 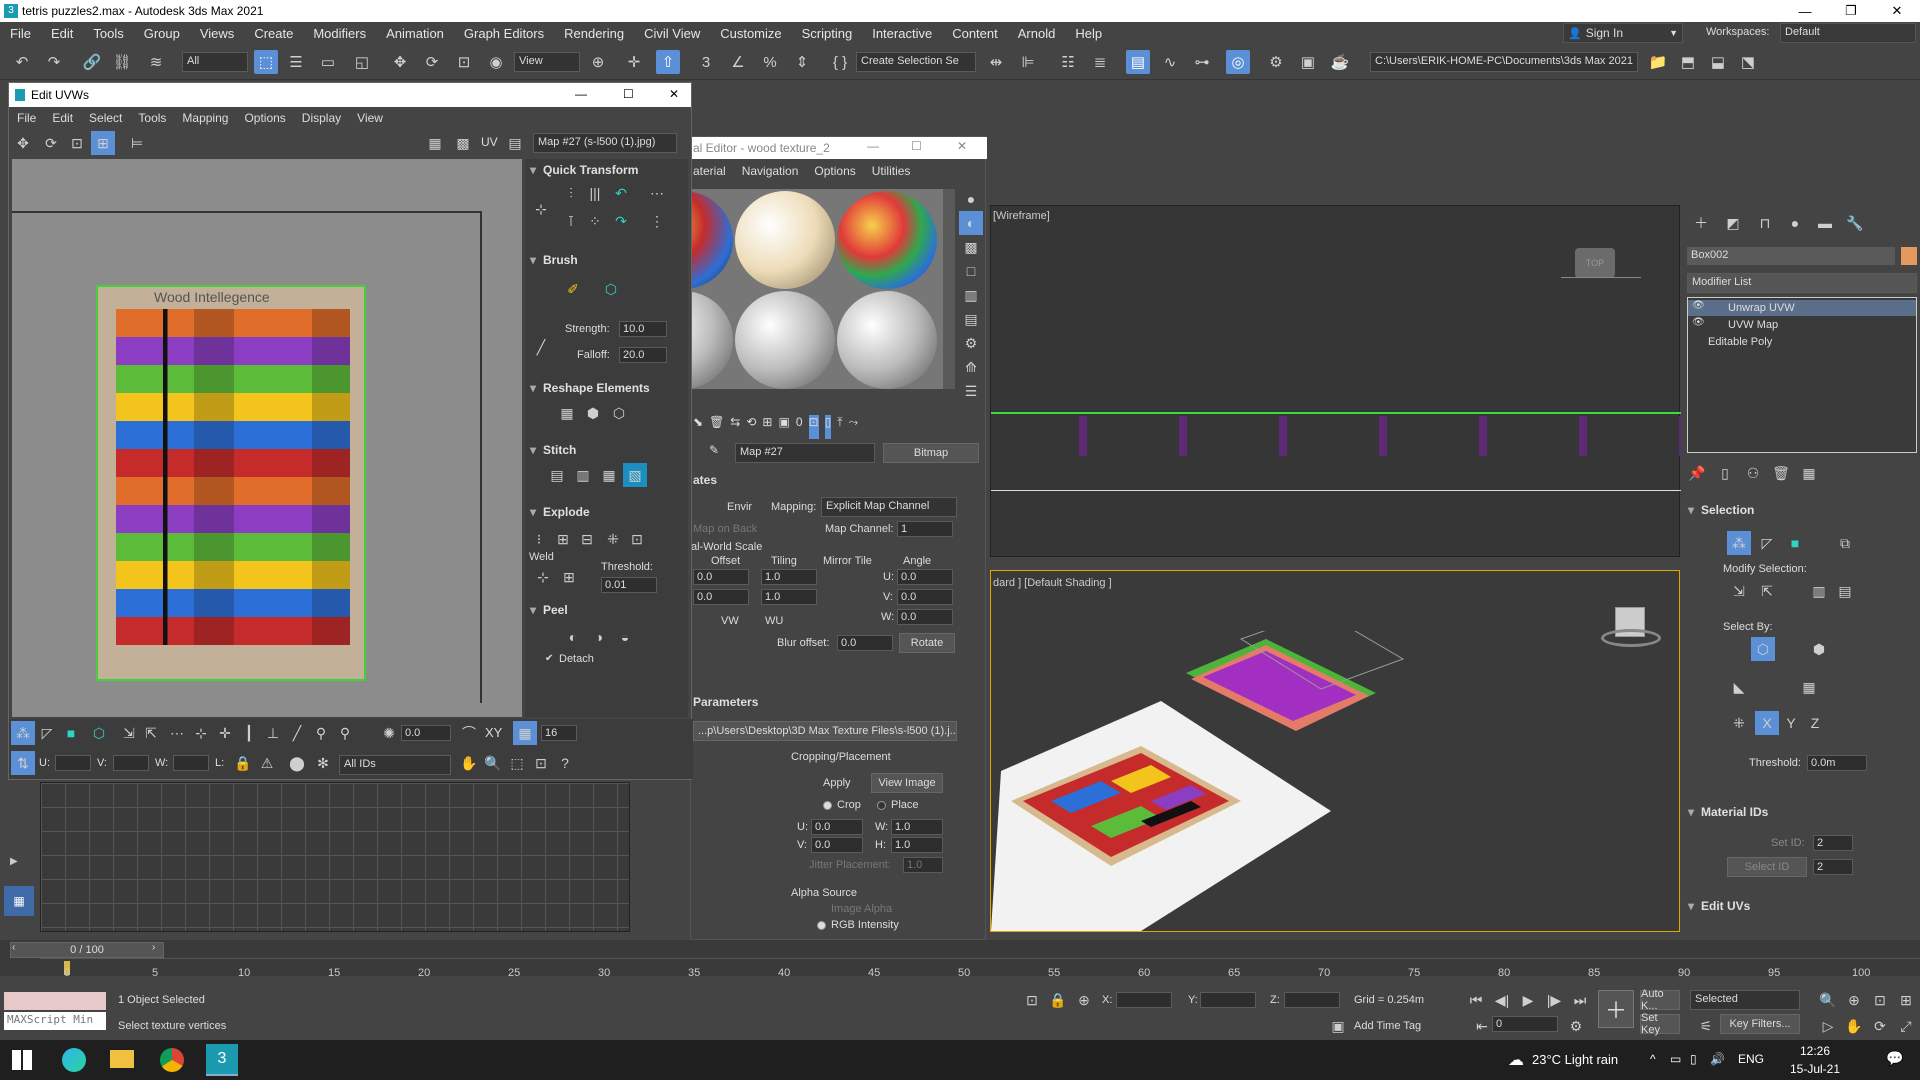 What do you see at coordinates (1828, 1026) in the screenshot?
I see `field-of-view-icon: ▷` at bounding box center [1828, 1026].